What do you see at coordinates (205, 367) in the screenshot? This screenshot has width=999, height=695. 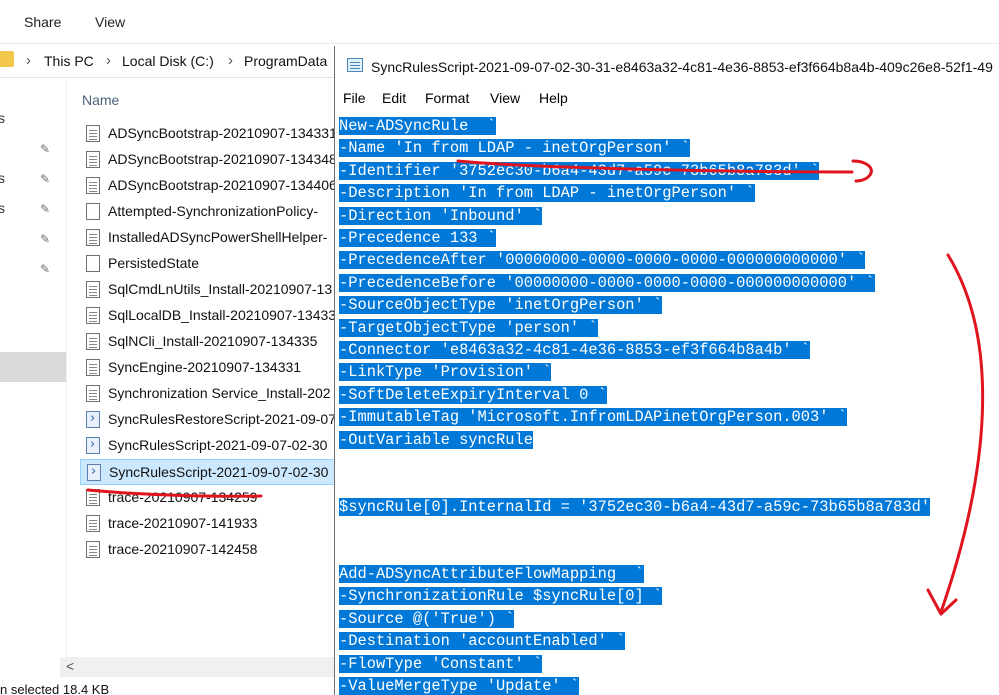 I see `file-name: SyncEngine-20210907-134331` at bounding box center [205, 367].